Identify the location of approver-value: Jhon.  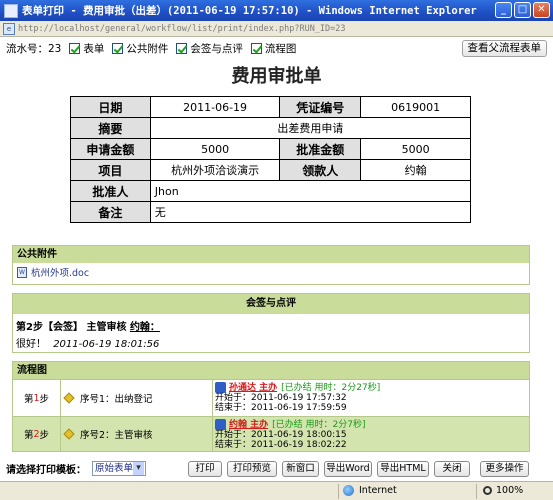
(310, 191).